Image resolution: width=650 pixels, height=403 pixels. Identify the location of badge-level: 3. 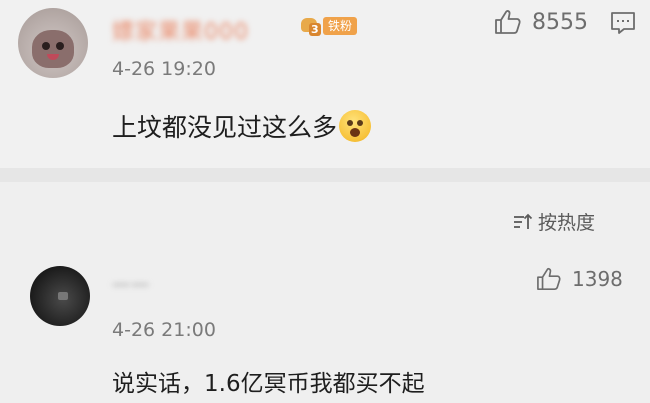
(315, 29).